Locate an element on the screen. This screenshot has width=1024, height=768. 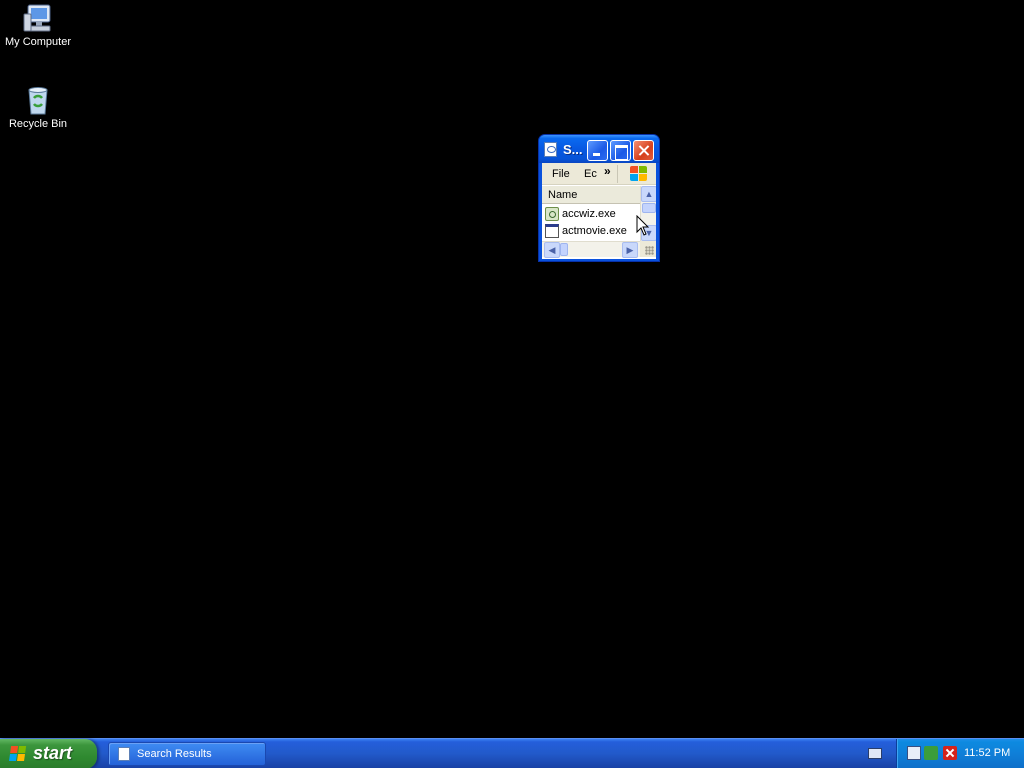
start-button: start is located at coordinates (48, 753).